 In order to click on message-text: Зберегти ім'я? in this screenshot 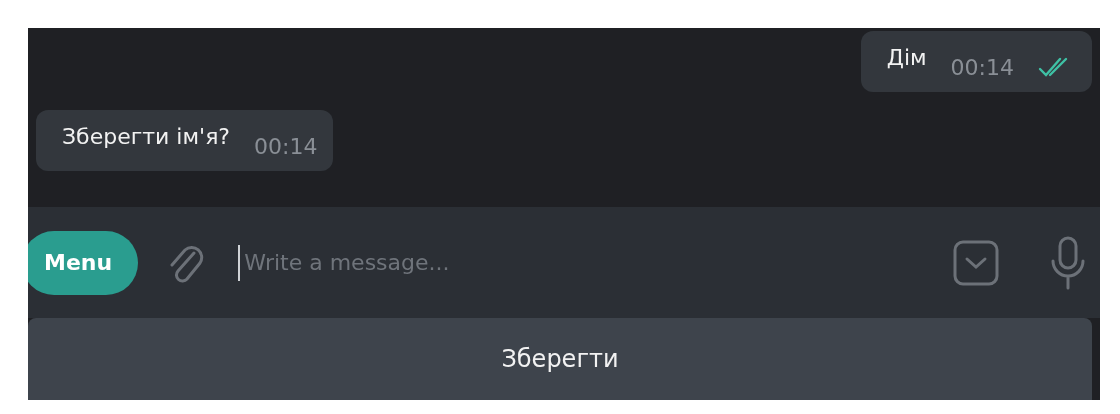, I will do `click(146, 136)`.